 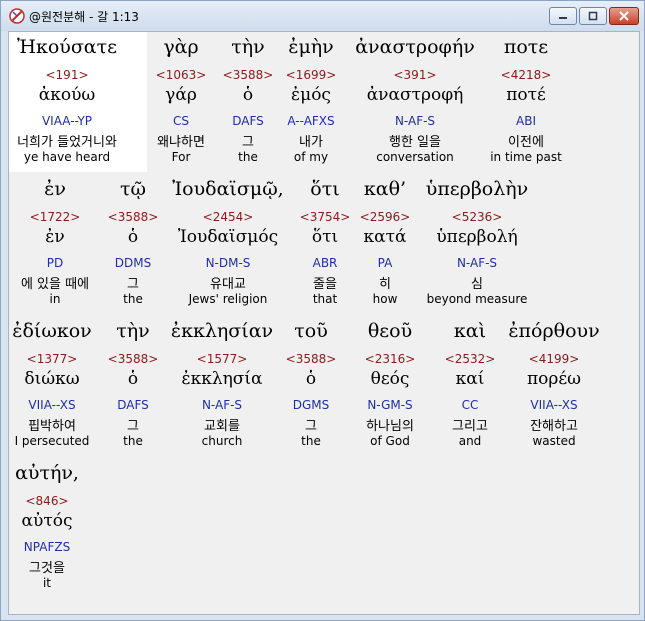 I want to click on morphology-code: CC, so click(x=470, y=405).